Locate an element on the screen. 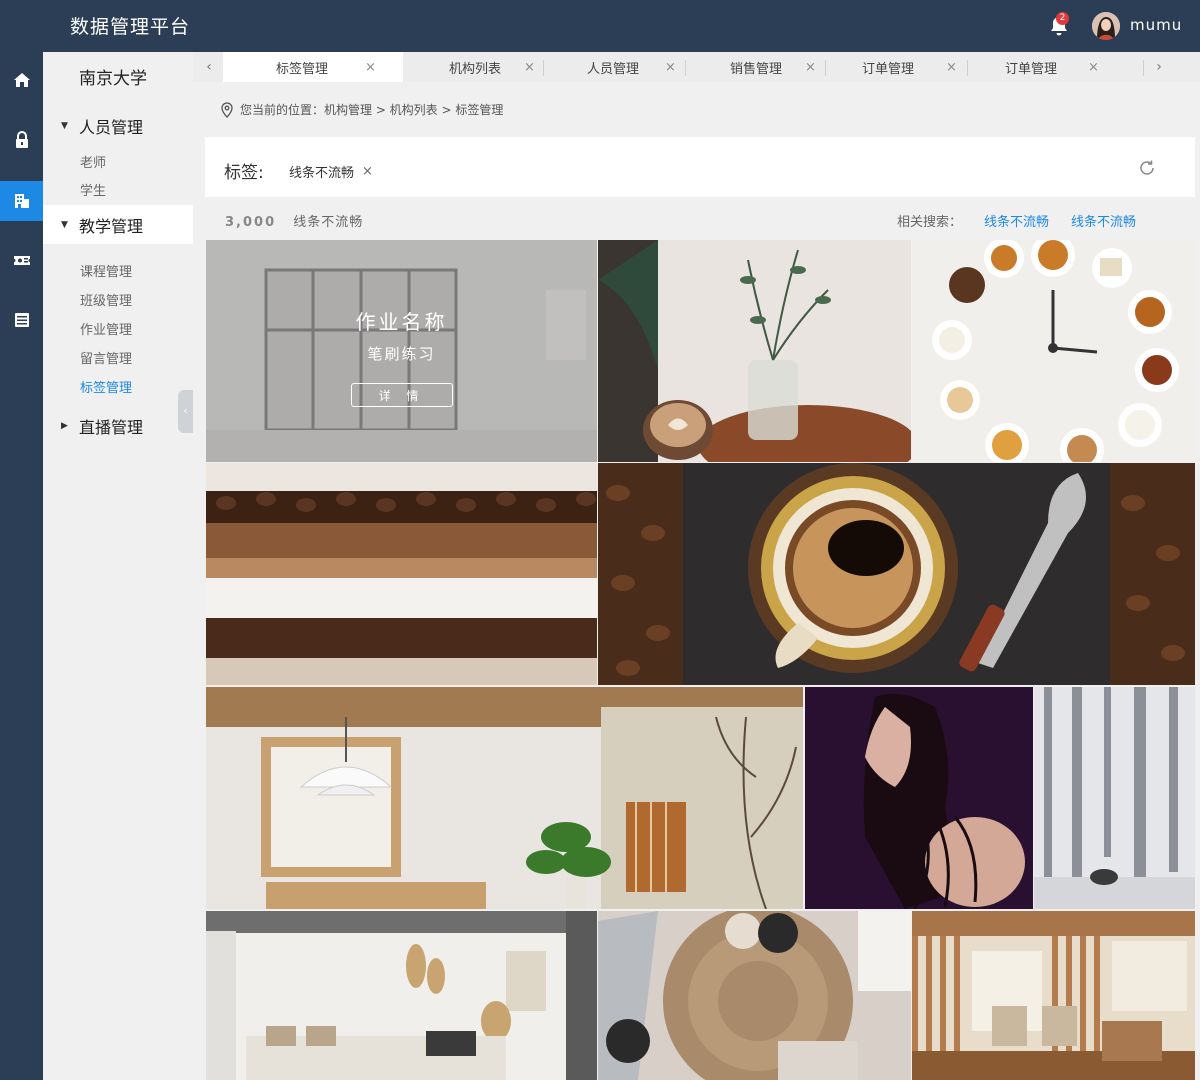  sidebar-group-teaching: ▼ 教学管理 is located at coordinates (118, 224).